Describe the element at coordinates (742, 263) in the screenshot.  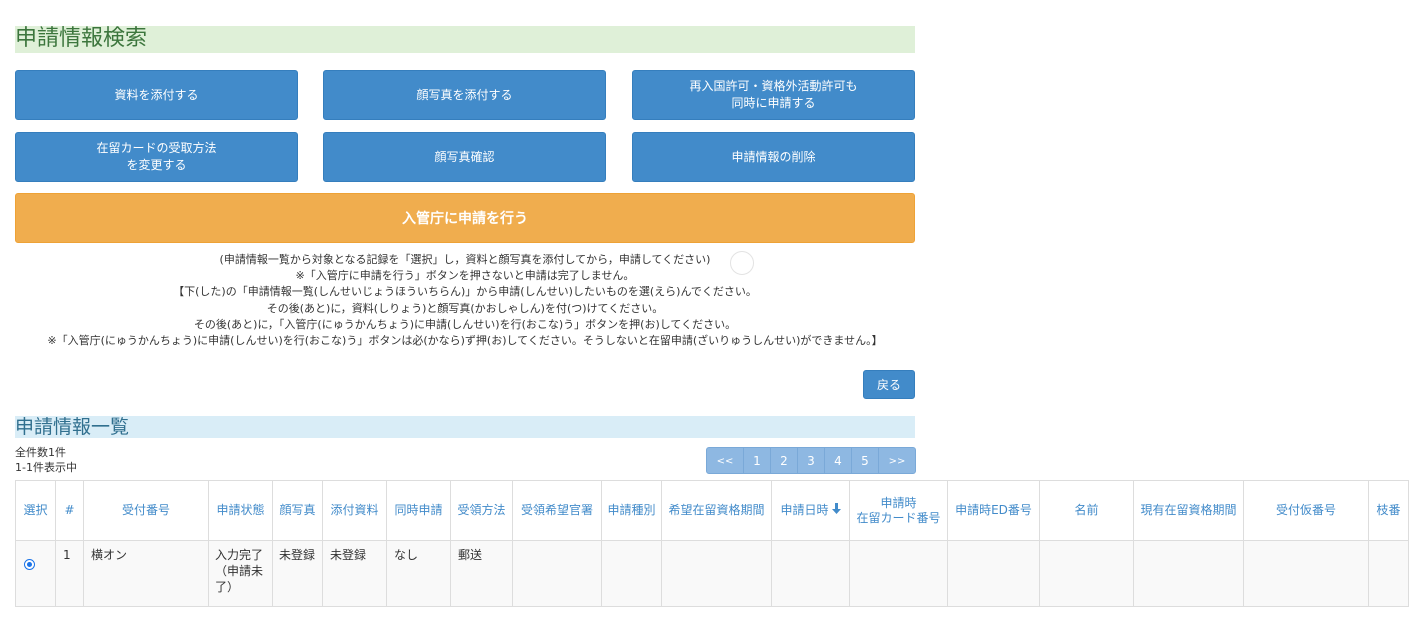
I see `loading-circle-icon` at that location.